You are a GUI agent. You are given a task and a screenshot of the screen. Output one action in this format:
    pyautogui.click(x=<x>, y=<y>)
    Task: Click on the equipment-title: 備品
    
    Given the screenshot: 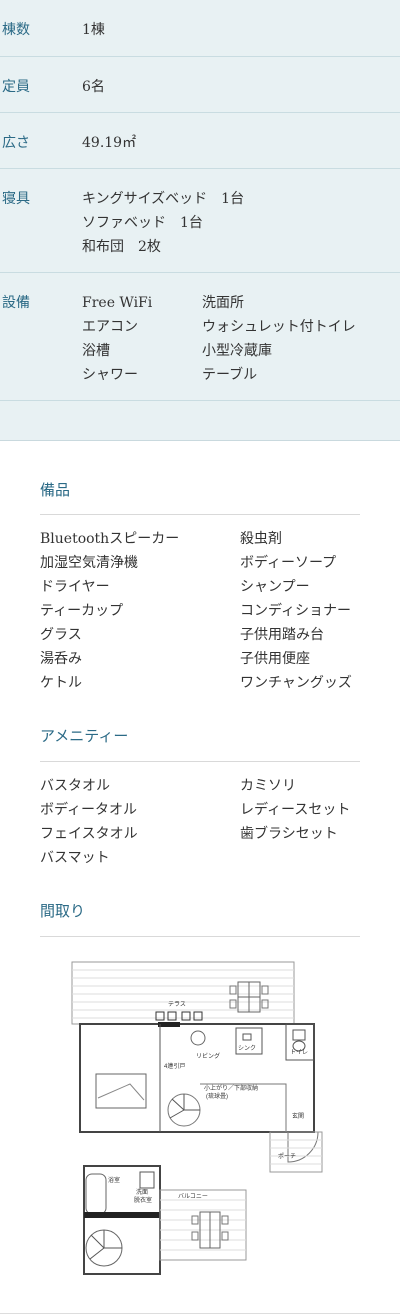 What is the action you would take?
    pyautogui.click(x=55, y=490)
    